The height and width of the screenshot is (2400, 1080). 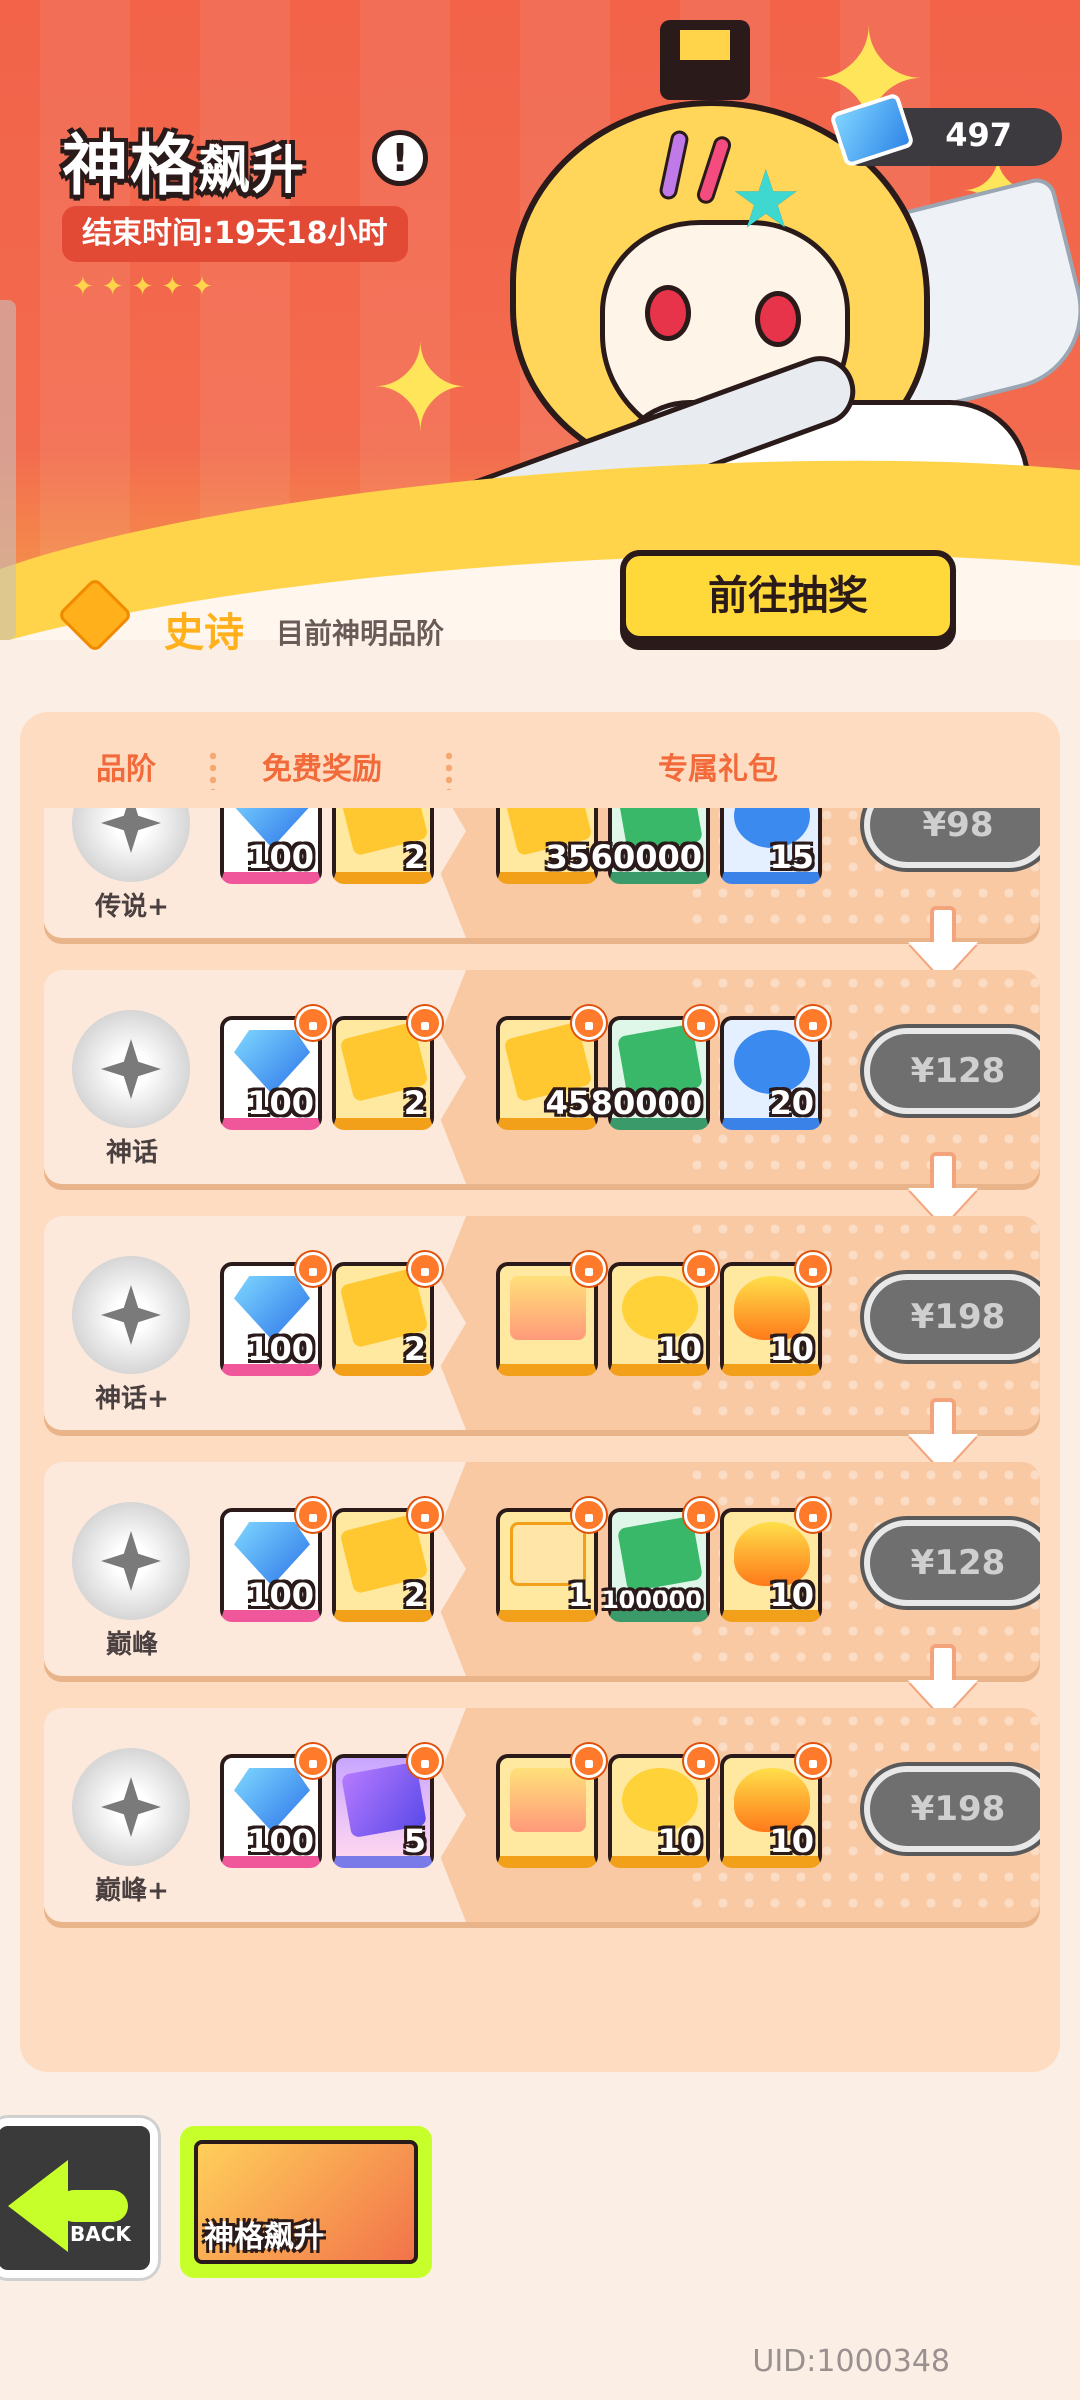 I want to click on reward-item: 15, so click(x=771, y=846).